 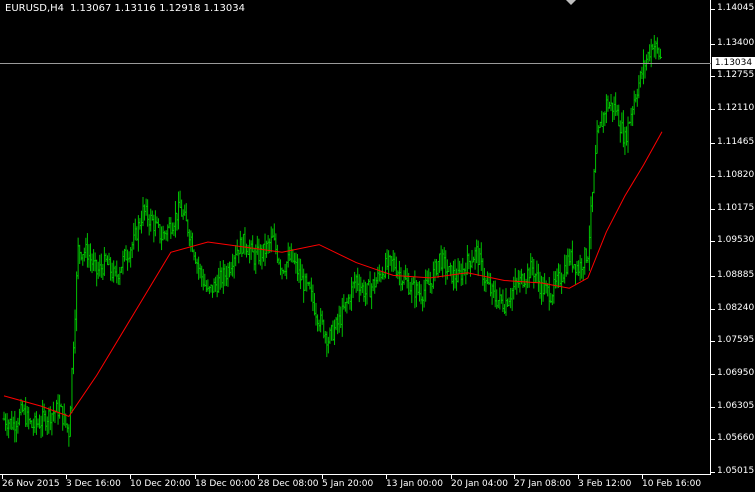 What do you see at coordinates (672, 484) in the screenshot?
I see `time-tick-label: 10 Feb 16:00` at bounding box center [672, 484].